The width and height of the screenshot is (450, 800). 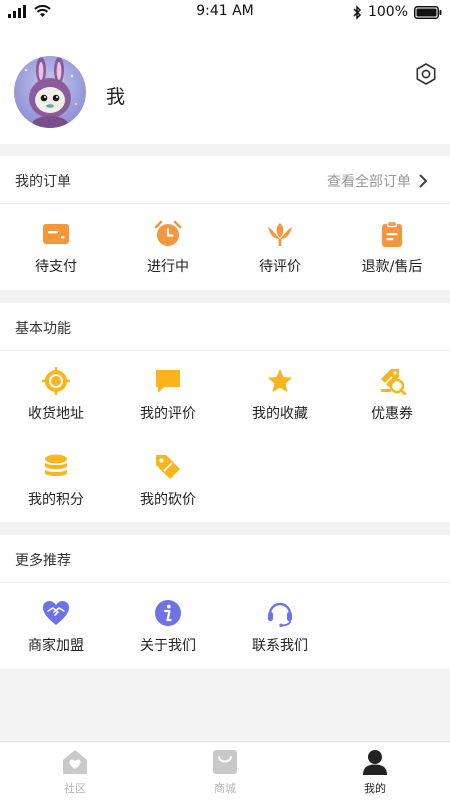 I want to click on more-item-label: 商家加盟, so click(x=56, y=646).